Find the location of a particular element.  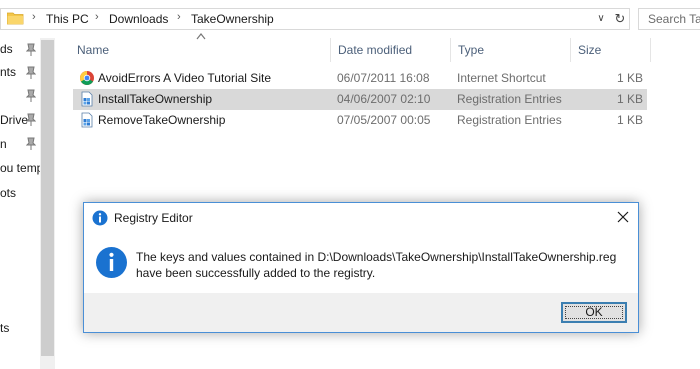

nav-item-label: ts is located at coordinates (5, 328).